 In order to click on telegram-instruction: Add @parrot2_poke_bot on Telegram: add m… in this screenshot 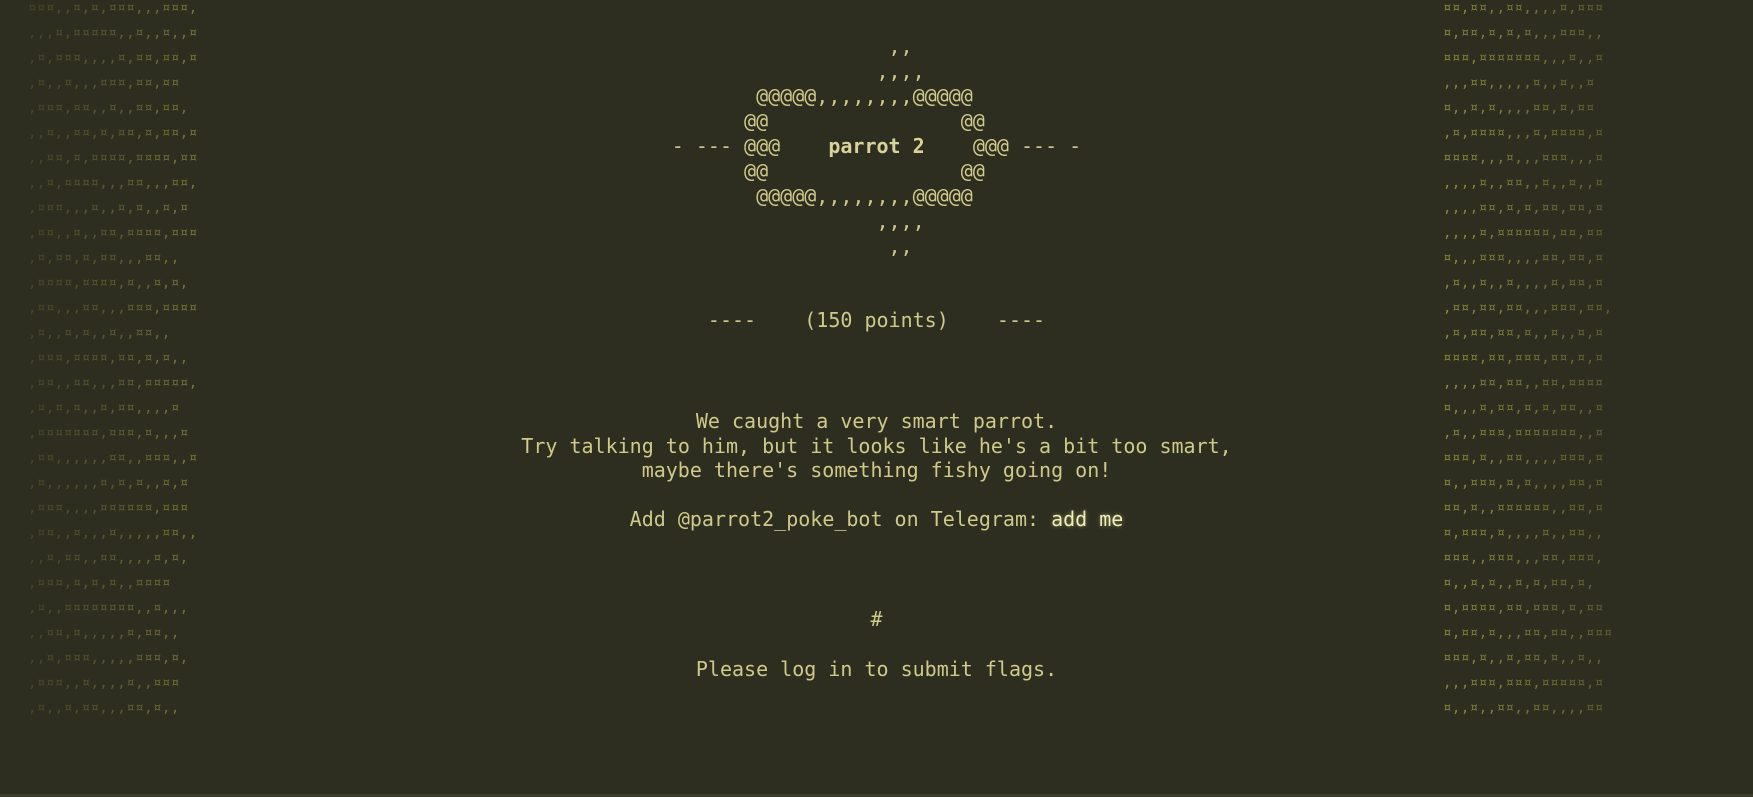, I will do `click(876, 519)`.